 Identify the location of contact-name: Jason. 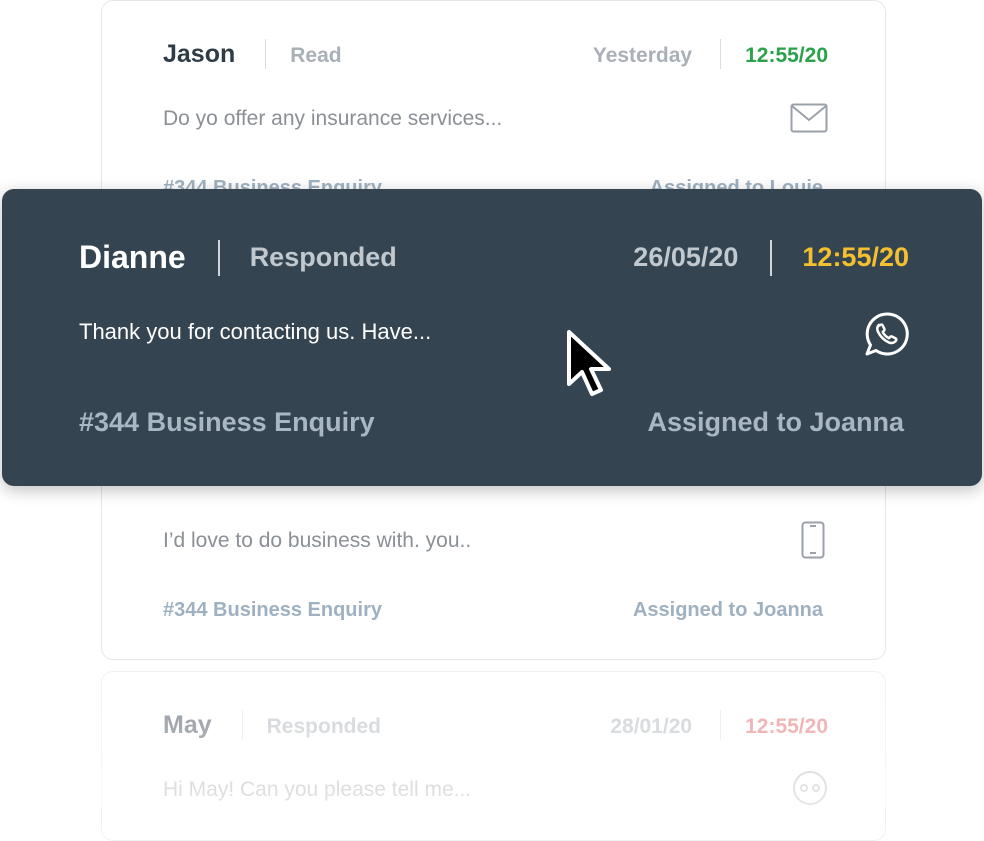
(199, 53).